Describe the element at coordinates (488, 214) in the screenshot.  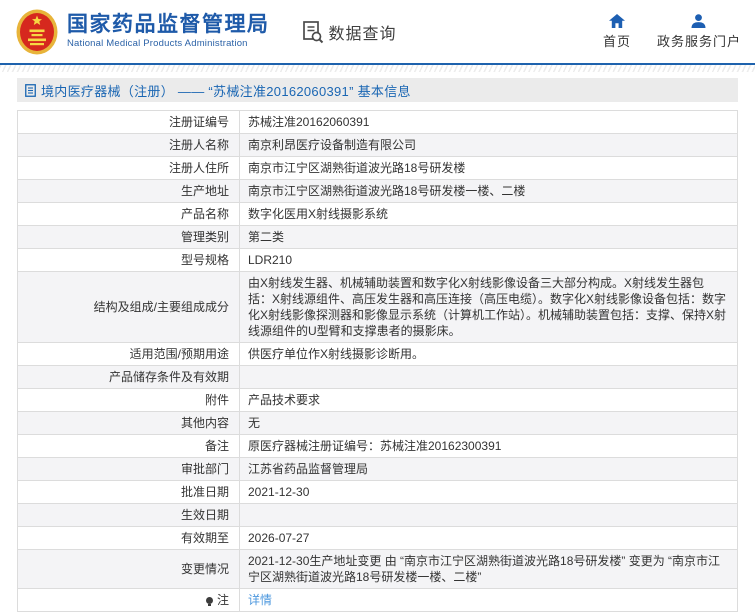
I see `row-value: 数字化医用X射线摄影系统` at that location.